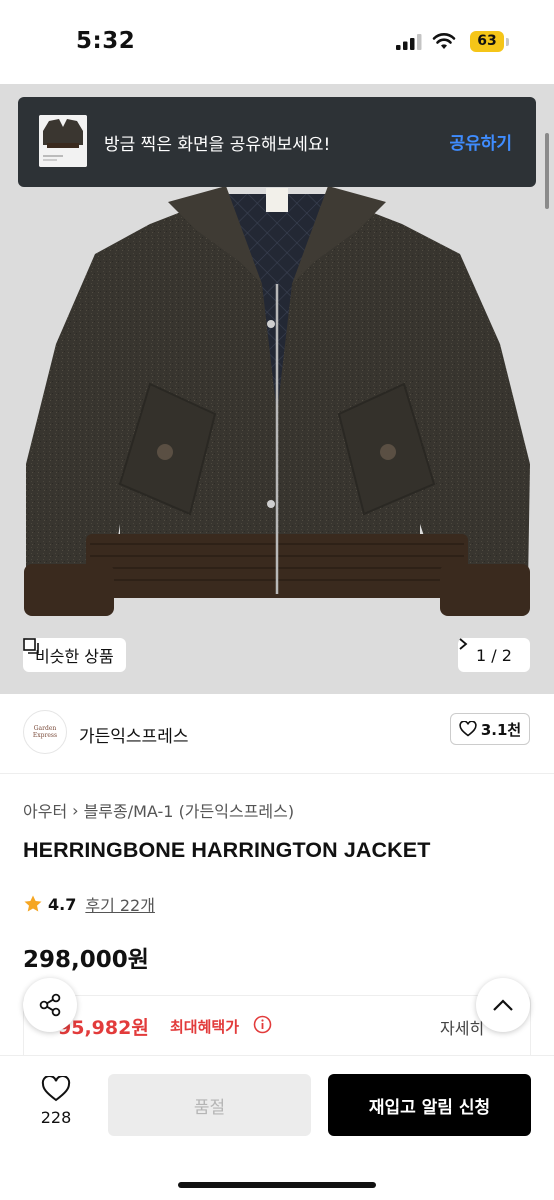  Describe the element at coordinates (189, 810) in the screenshot. I see `breadcrumb-item: 블루종/MA-1 (가든익스프레스)` at that location.